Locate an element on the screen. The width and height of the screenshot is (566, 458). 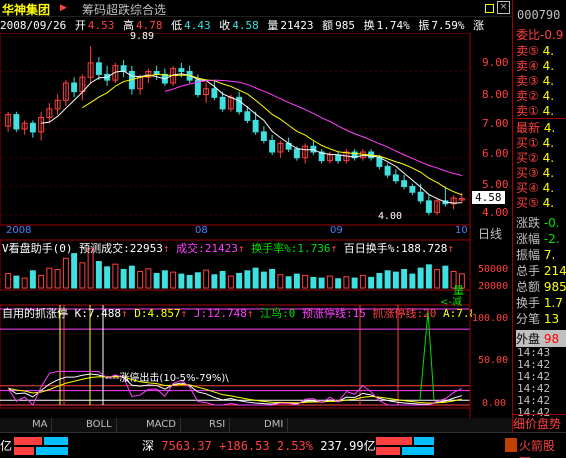
tab-rsi: RSI is located at coordinates (218, 425).